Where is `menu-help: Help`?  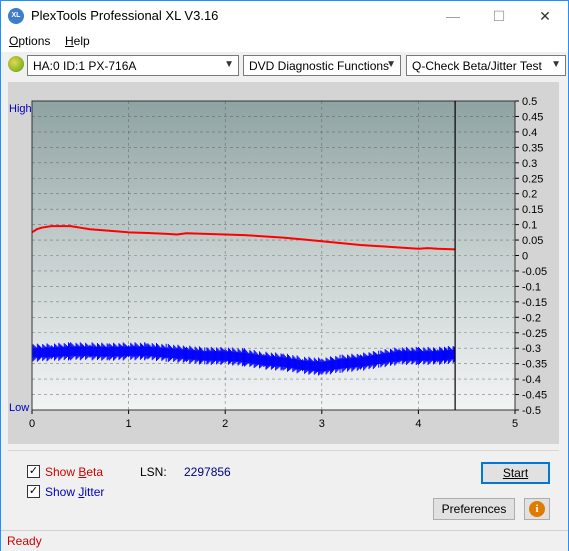
menu-help: Help is located at coordinates (77, 41).